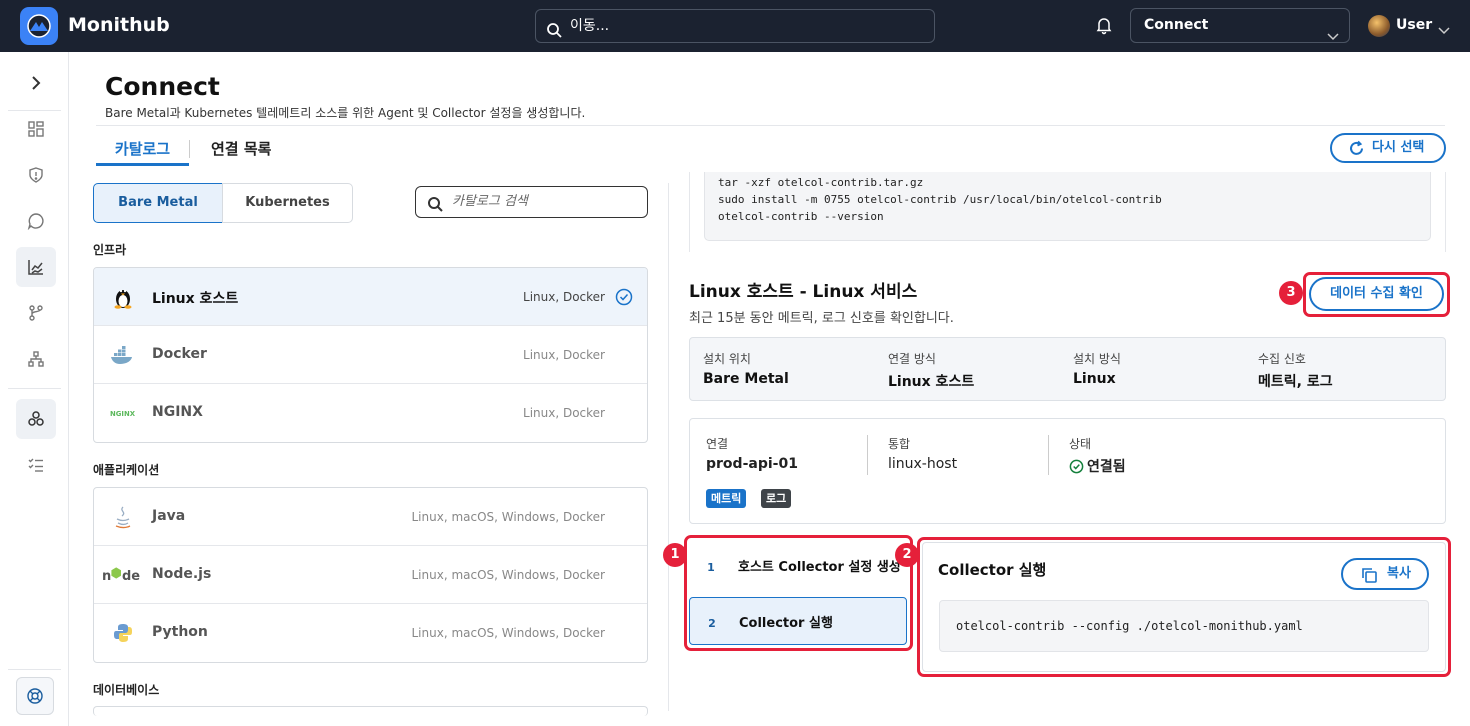 This screenshot has width=1470, height=726. What do you see at coordinates (162, 86) in the screenshot?
I see `page-title: Connect` at bounding box center [162, 86].